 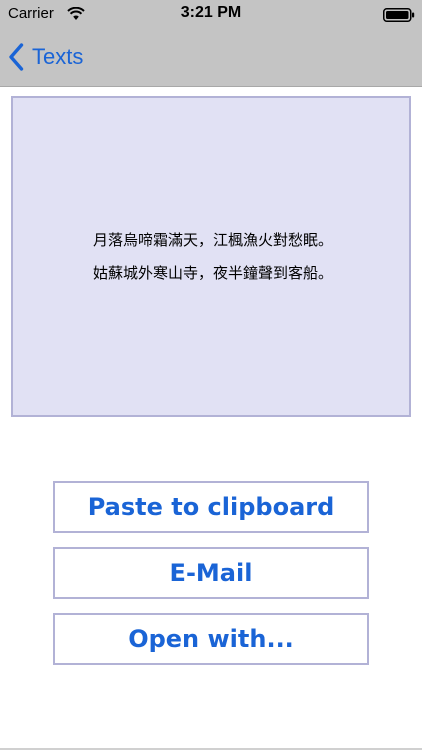 What do you see at coordinates (212, 239) in the screenshot?
I see `poem-line: 月落烏啼霜滿天，江楓漁火對愁眠。` at bounding box center [212, 239].